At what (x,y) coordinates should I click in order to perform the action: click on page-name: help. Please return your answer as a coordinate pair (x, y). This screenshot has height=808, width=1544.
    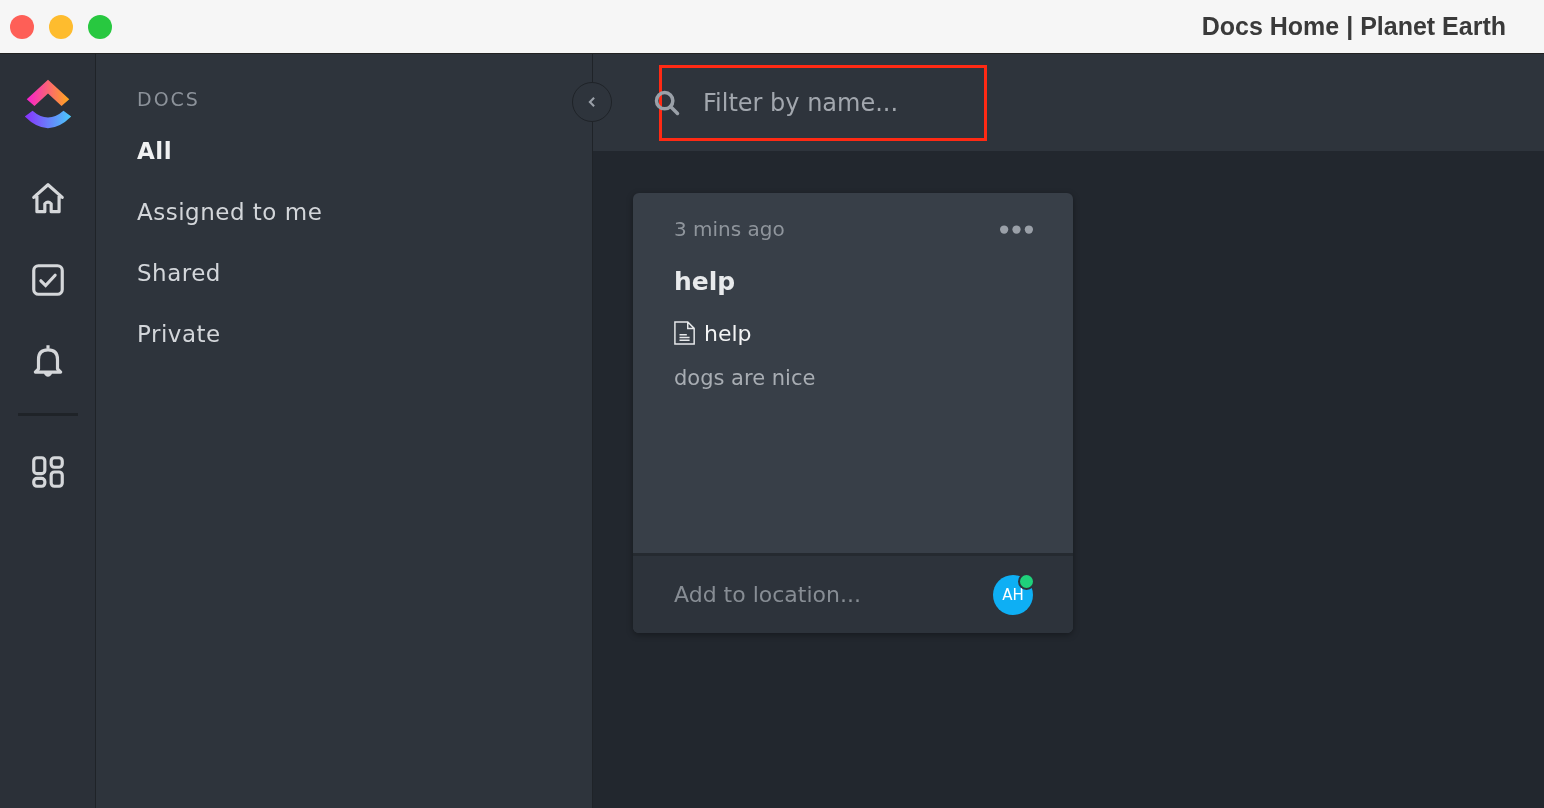
    Looking at the image, I should click on (728, 333).